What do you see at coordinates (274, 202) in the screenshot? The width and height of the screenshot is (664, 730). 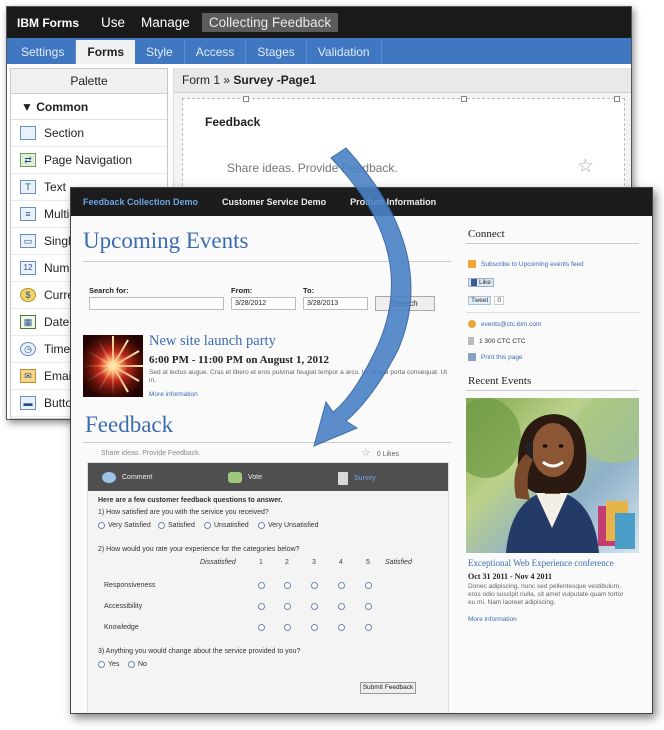 I see `nav-customer-service-demo: Customer Service Demo` at bounding box center [274, 202].